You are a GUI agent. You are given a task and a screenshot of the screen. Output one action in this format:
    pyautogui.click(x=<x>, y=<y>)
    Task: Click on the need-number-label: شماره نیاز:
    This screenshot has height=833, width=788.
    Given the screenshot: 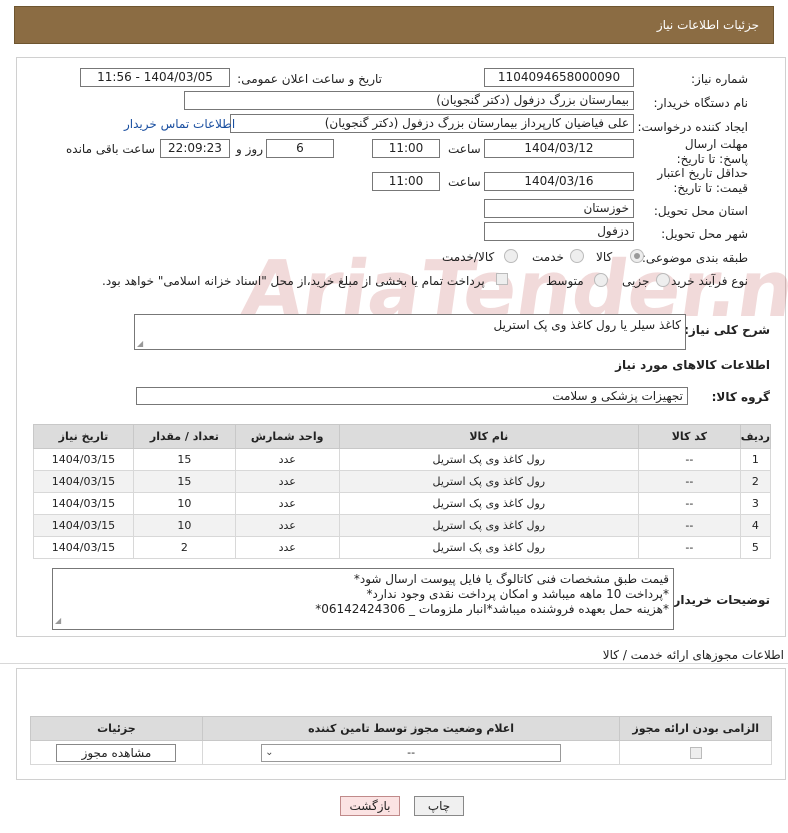 What is the action you would take?
    pyautogui.click(x=719, y=79)
    